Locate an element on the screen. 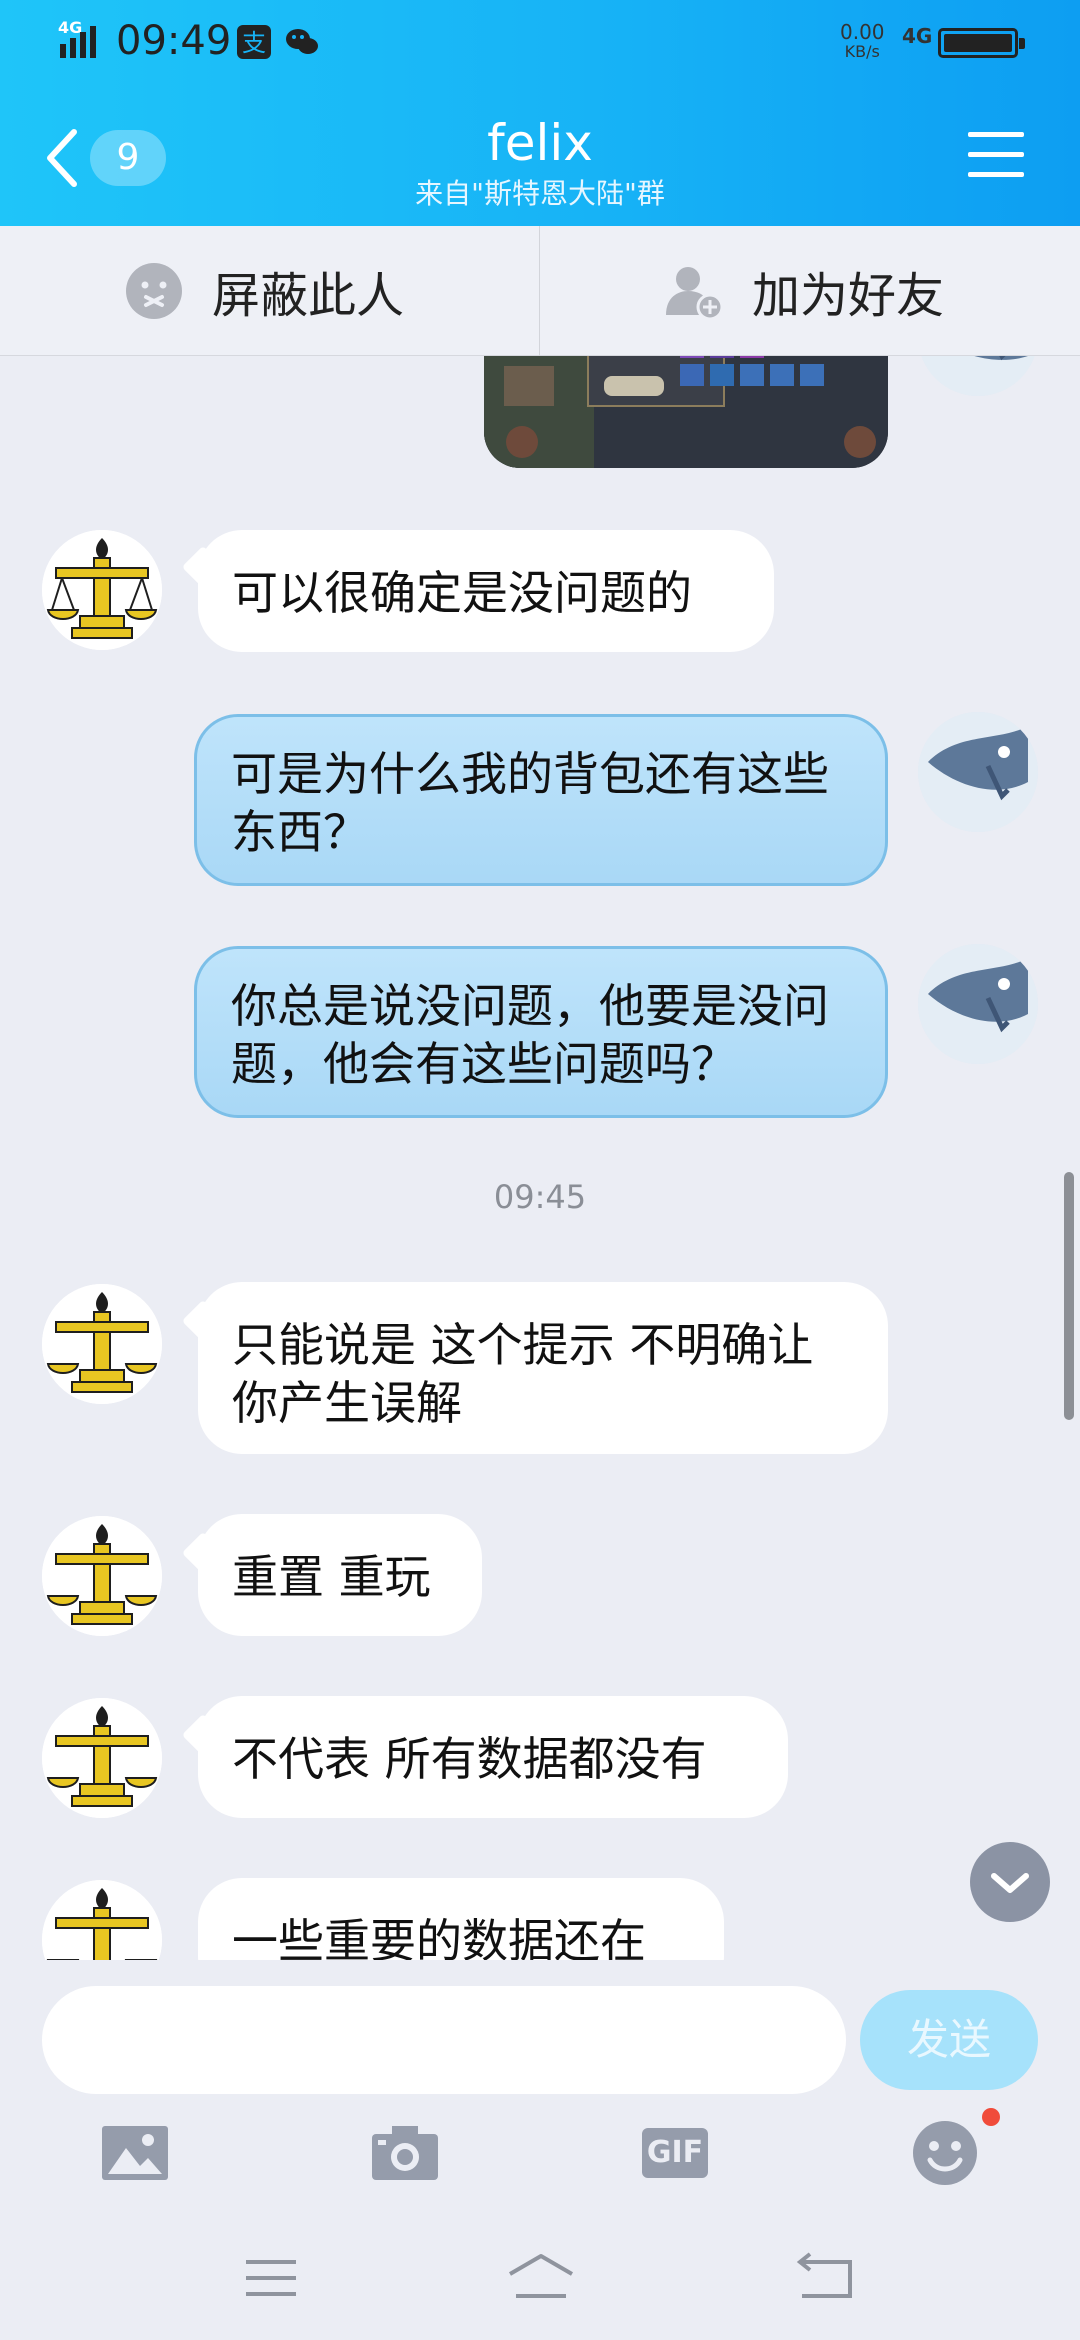 This screenshot has width=1080, height=2340. game-screenshot-image is located at coordinates (686, 412).